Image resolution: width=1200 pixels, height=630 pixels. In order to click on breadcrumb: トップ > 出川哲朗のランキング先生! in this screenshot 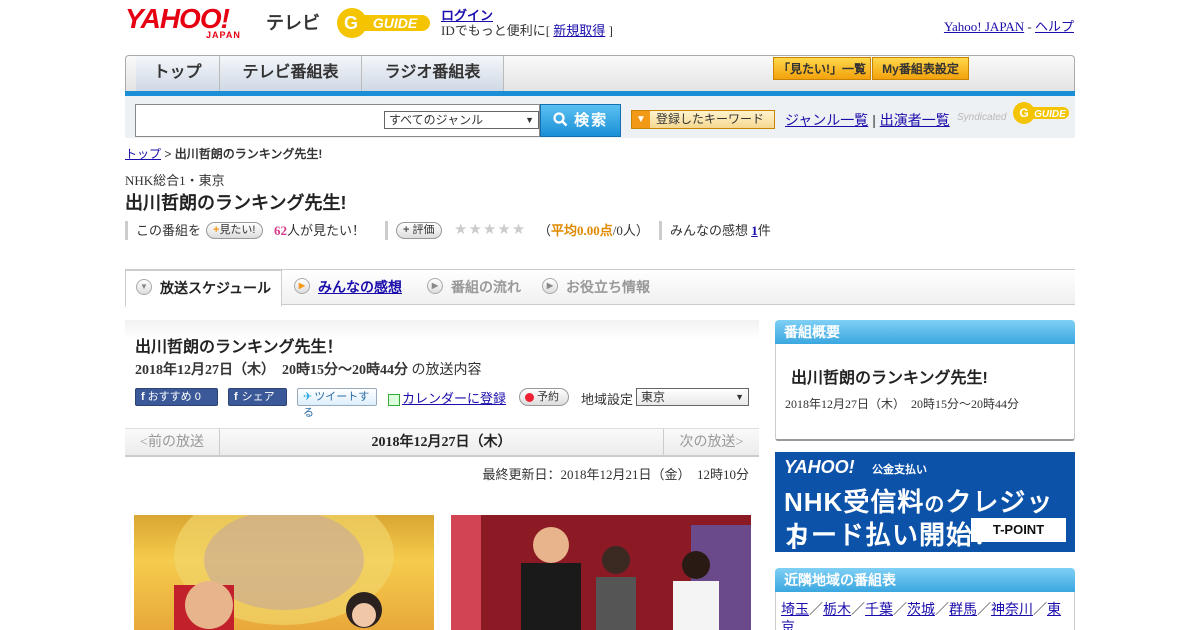, I will do `click(223, 153)`.